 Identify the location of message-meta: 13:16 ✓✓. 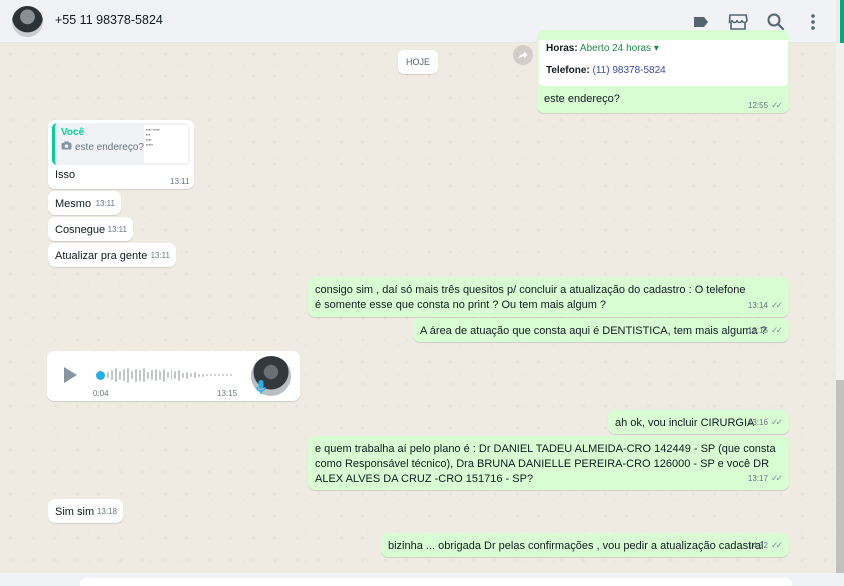
(765, 422).